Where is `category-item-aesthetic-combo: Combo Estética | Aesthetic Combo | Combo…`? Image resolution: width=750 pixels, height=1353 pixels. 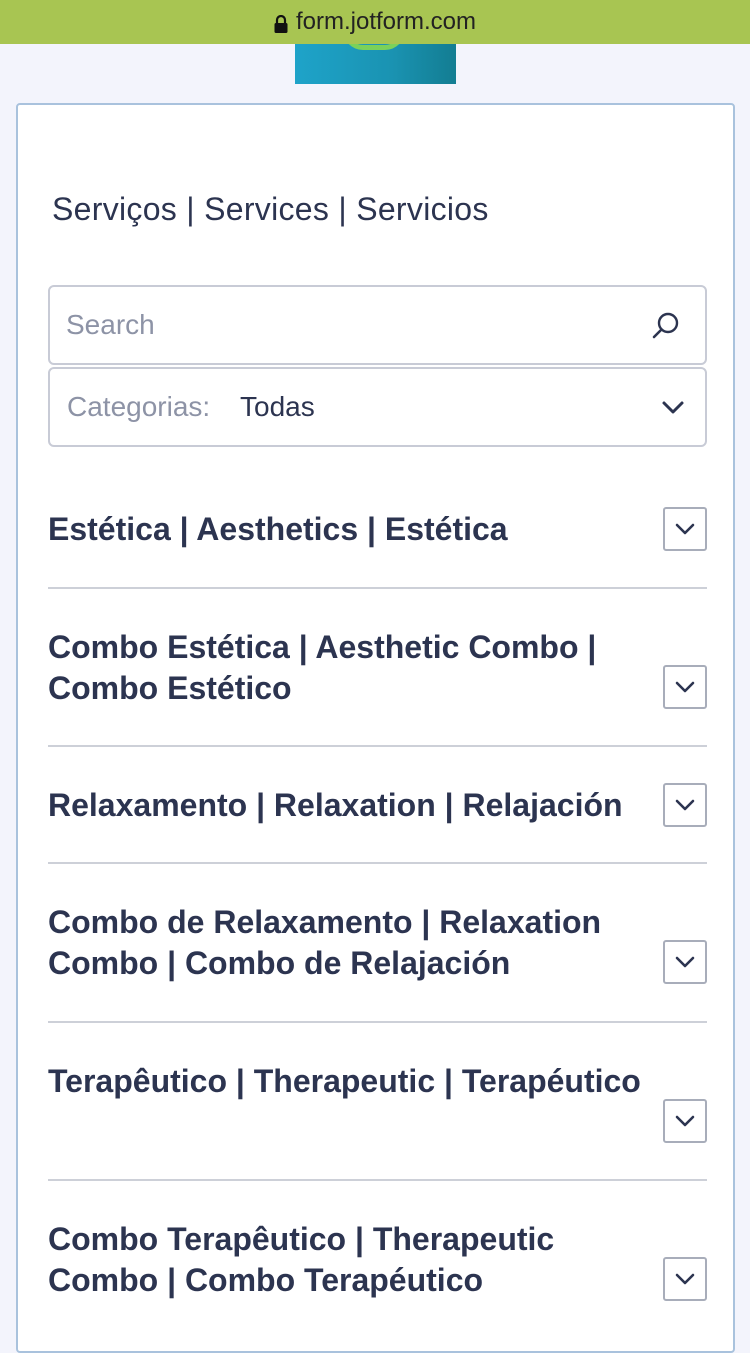
category-item-aesthetic-combo: Combo Estética | Aesthetic Combo | Combo… is located at coordinates (377, 668).